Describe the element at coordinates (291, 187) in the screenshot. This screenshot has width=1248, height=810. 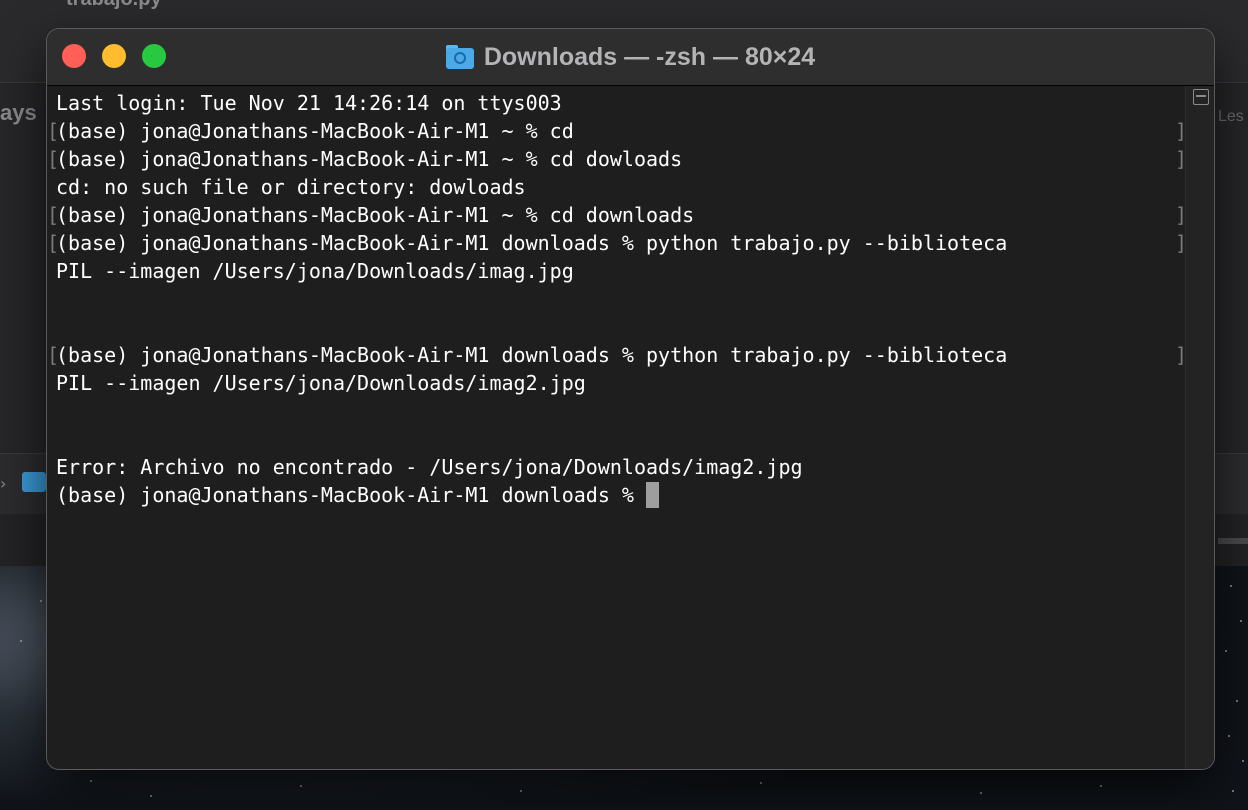
I see `terminal-line: cd: no such file or directory: dowloads` at that location.